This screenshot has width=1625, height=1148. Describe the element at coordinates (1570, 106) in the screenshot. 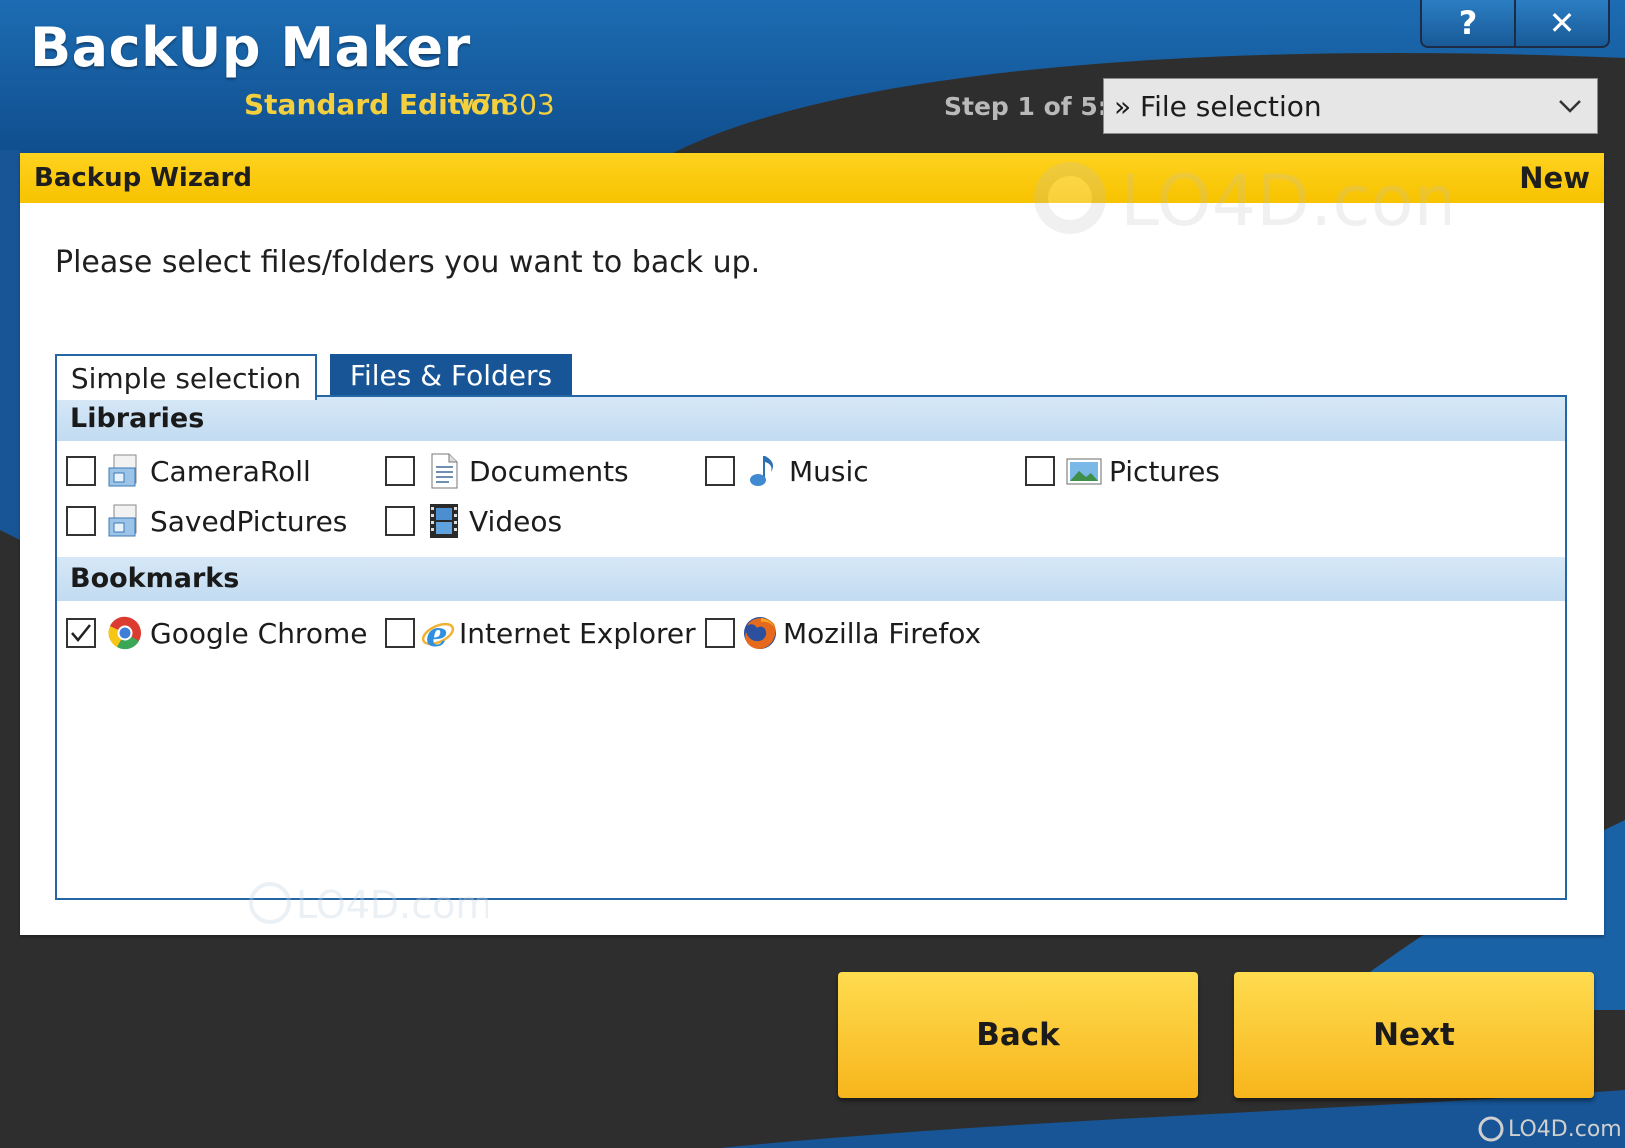

I see `chevron-down-icon` at that location.